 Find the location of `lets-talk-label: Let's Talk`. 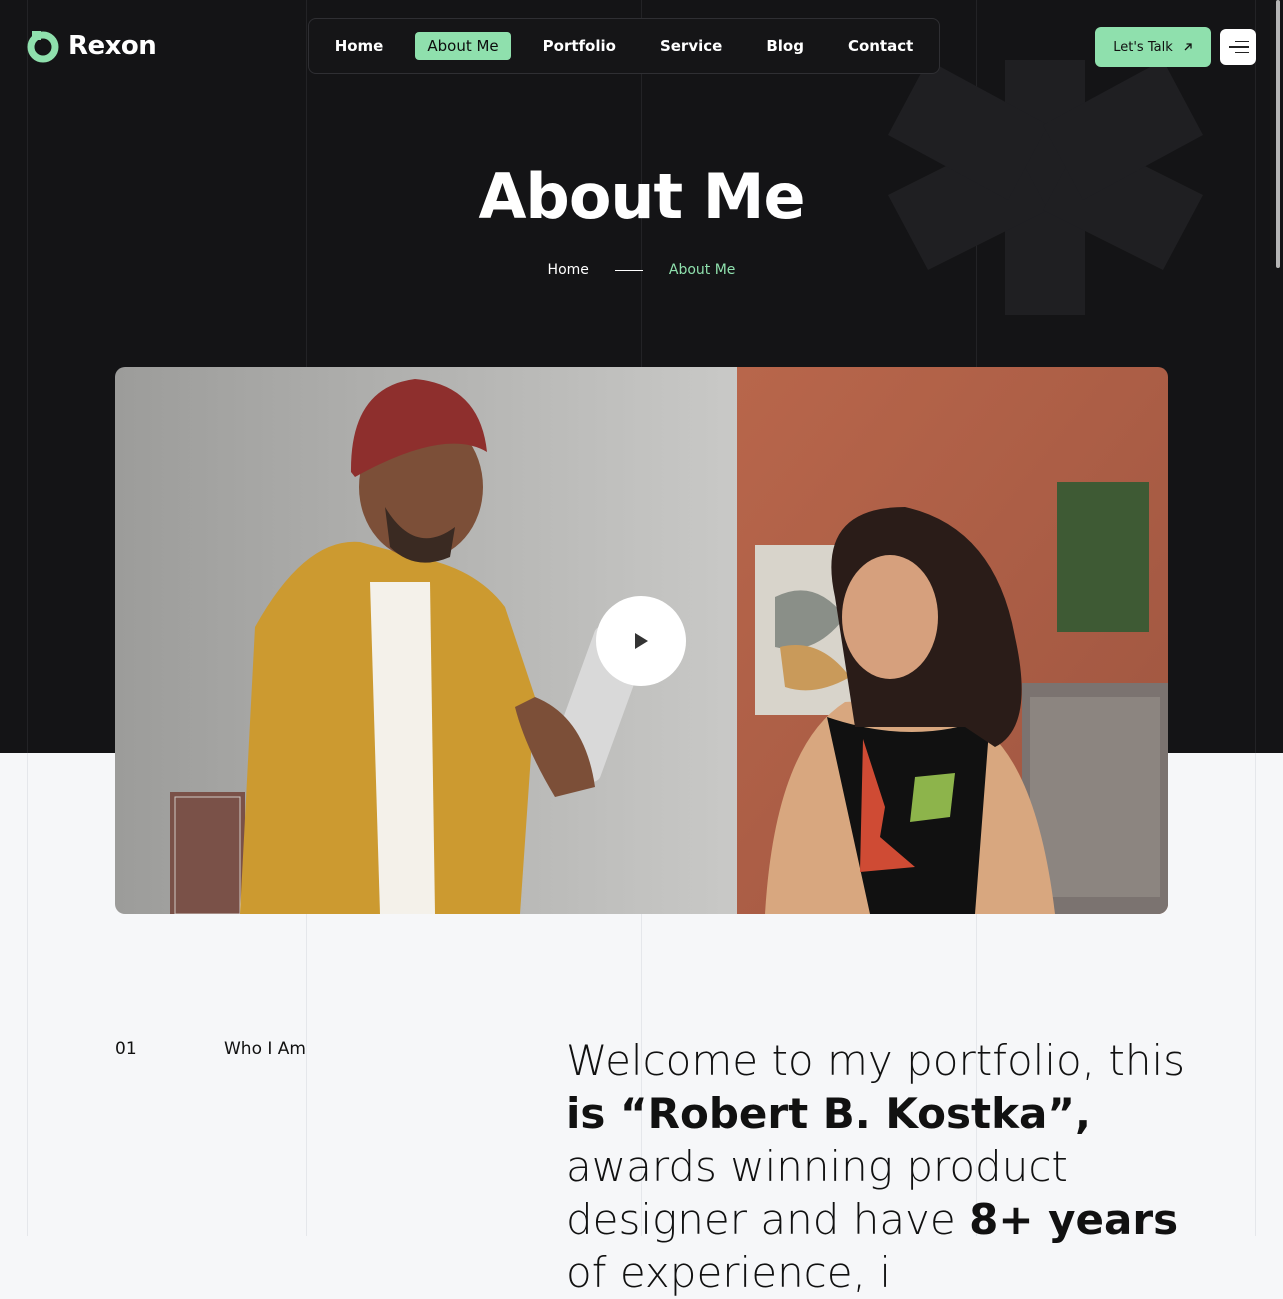

lets-talk-label: Let's Talk is located at coordinates (1143, 47).